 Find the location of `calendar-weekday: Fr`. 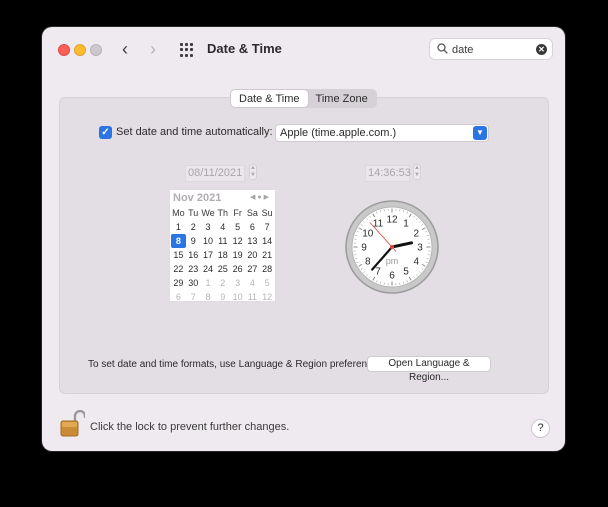

calendar-weekday: Fr is located at coordinates (237, 213).